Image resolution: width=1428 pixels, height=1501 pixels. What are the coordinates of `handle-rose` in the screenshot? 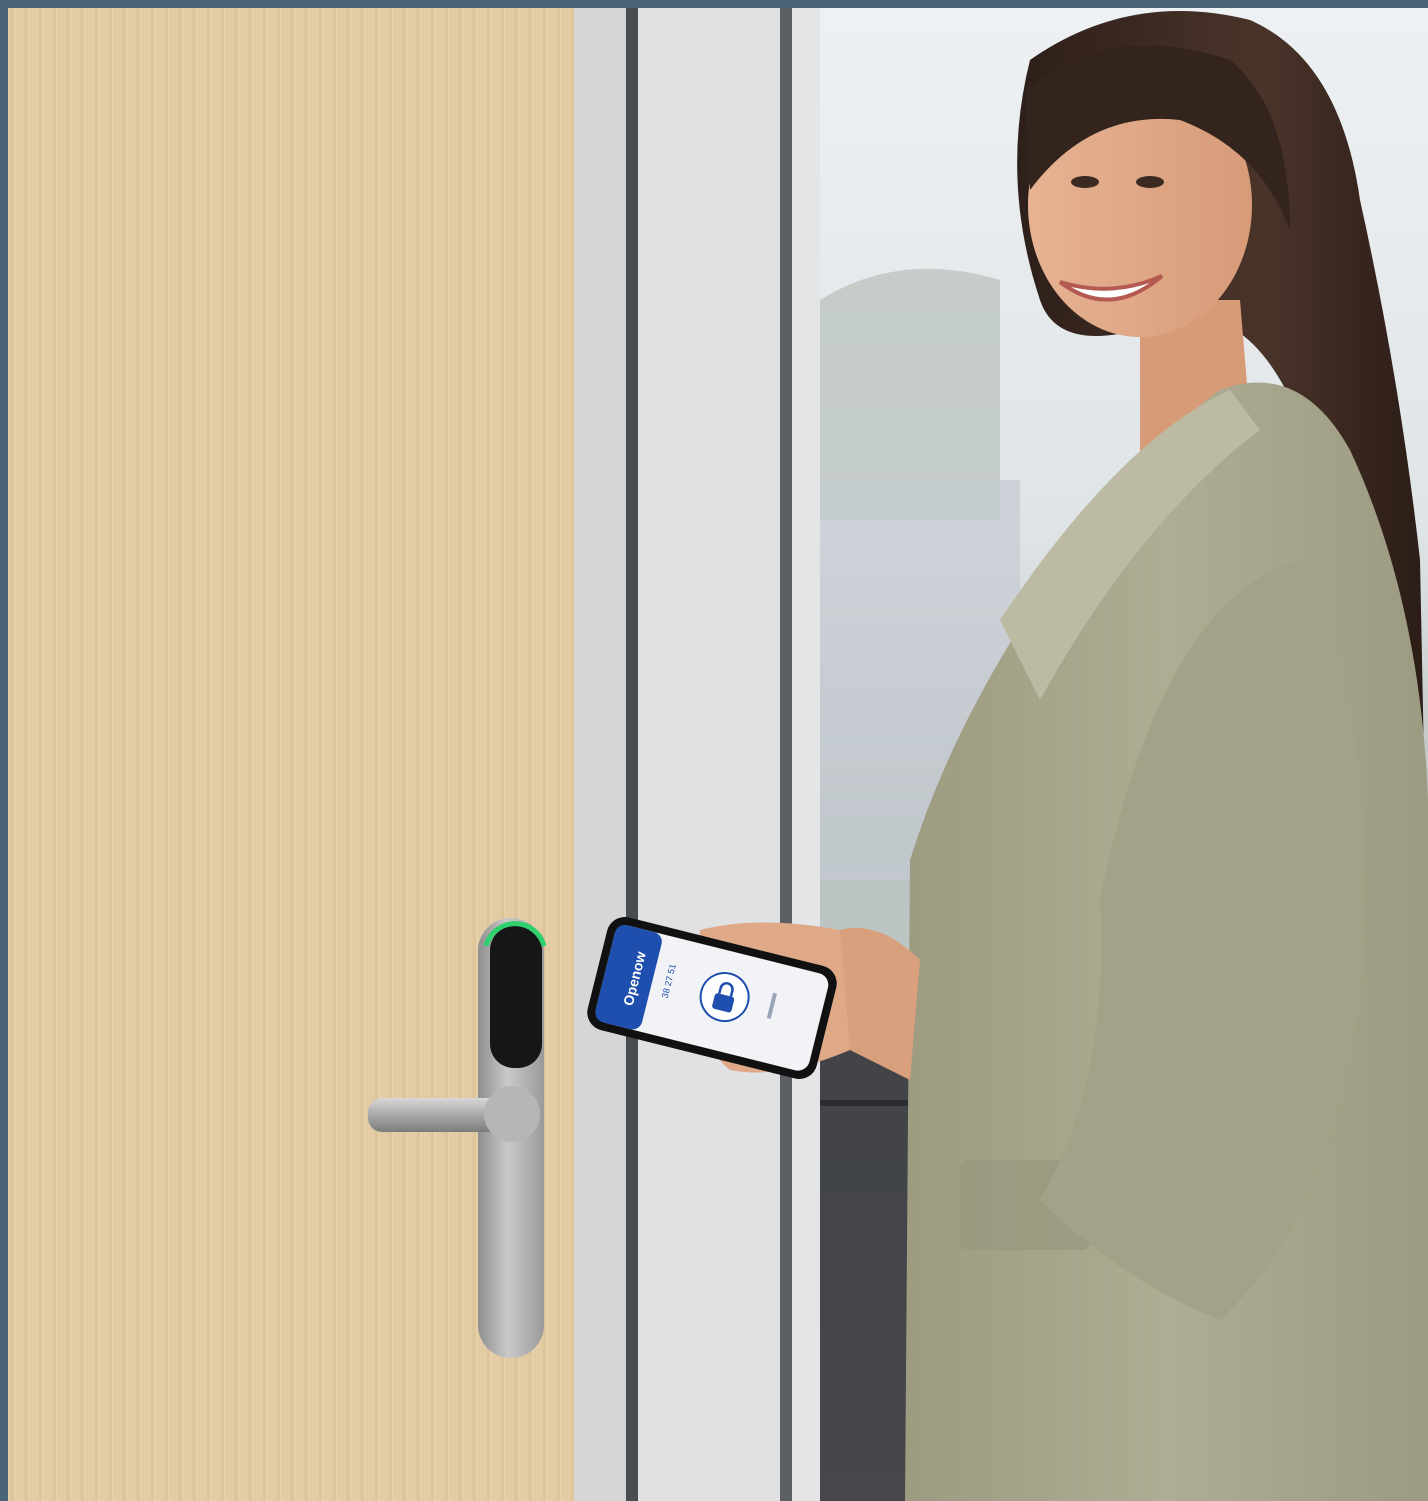 It's located at (512, 1114).